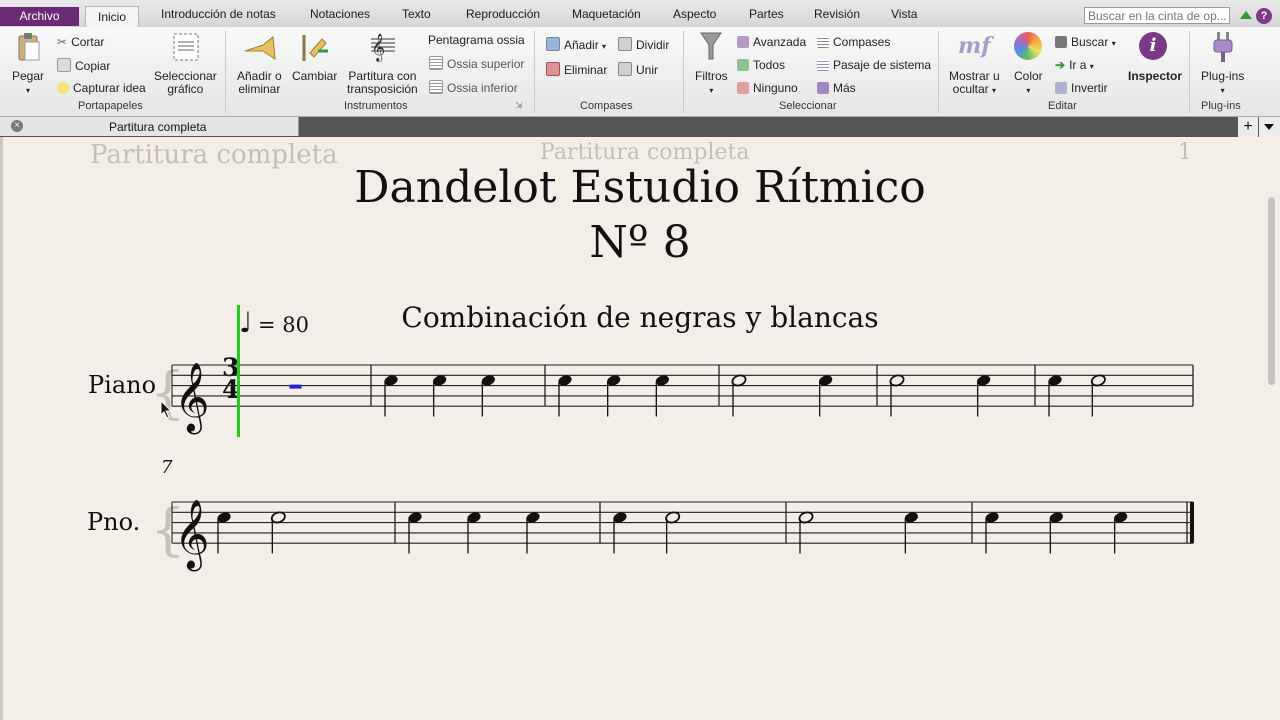 This screenshot has height=720, width=1280. What do you see at coordinates (643, 44) in the screenshot?
I see `split-bar-button: Dividir` at bounding box center [643, 44].